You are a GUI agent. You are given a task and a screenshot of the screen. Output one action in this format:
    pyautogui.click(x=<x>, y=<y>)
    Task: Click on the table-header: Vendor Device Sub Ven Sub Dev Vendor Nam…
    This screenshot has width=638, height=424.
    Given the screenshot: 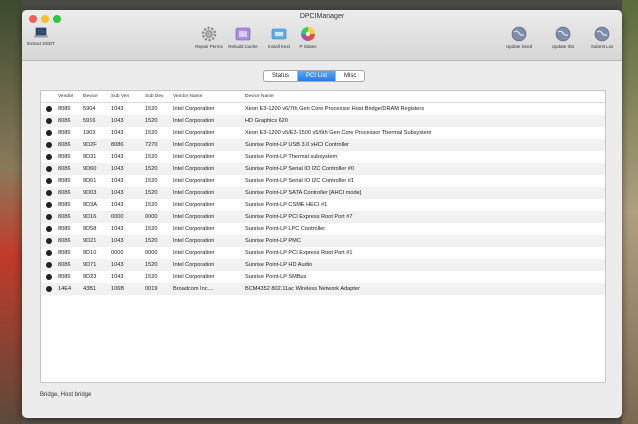 What is the action you would take?
    pyautogui.click(x=323, y=97)
    